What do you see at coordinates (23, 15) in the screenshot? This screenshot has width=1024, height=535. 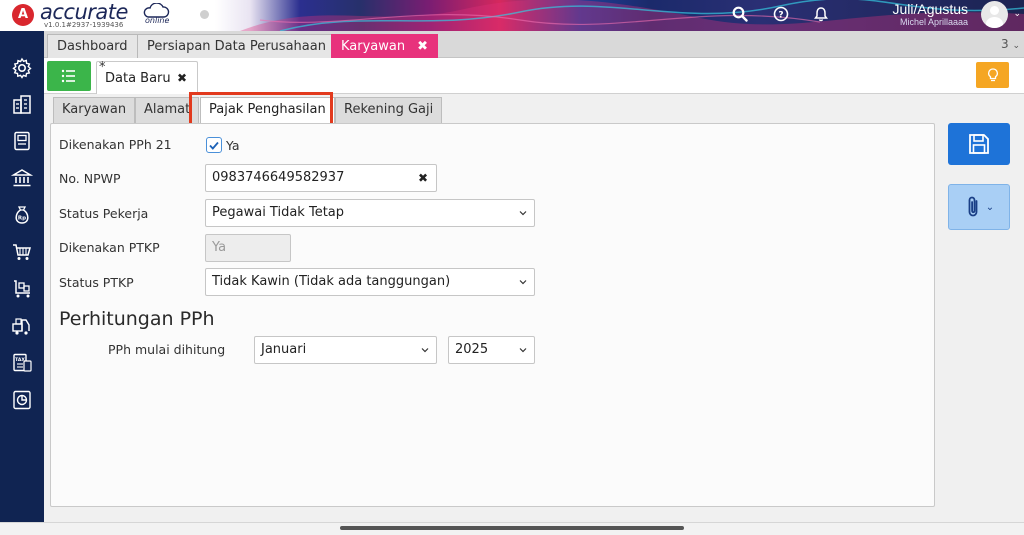 I see `accurate-logo-icon: A` at bounding box center [23, 15].